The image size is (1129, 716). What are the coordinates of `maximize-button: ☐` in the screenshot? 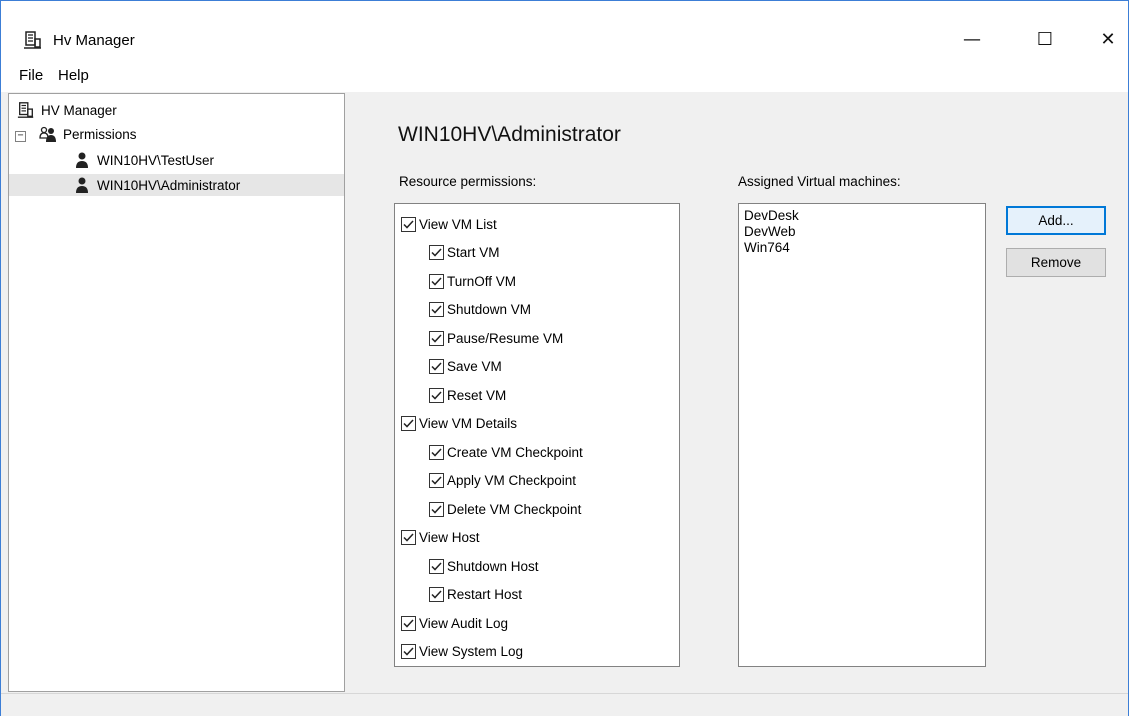 It's located at (1045, 39).